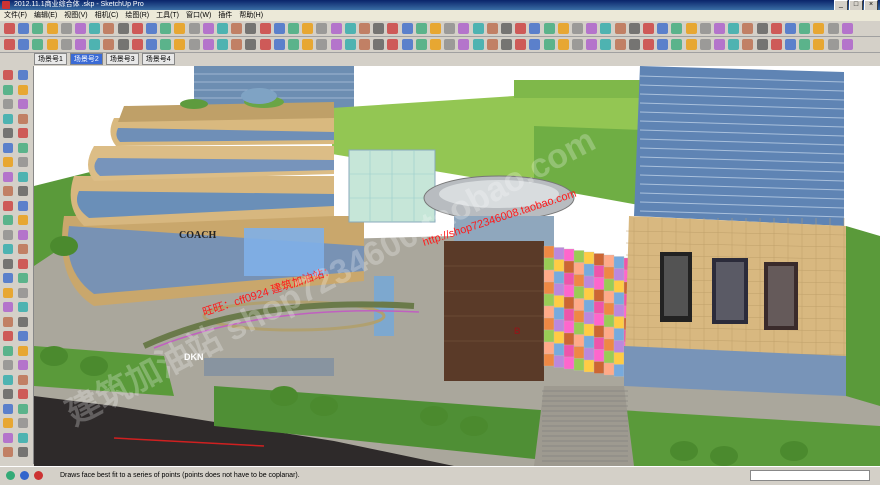  What do you see at coordinates (137, 15) in the screenshot?
I see `menu-item-4: 绘图(R)` at bounding box center [137, 15].